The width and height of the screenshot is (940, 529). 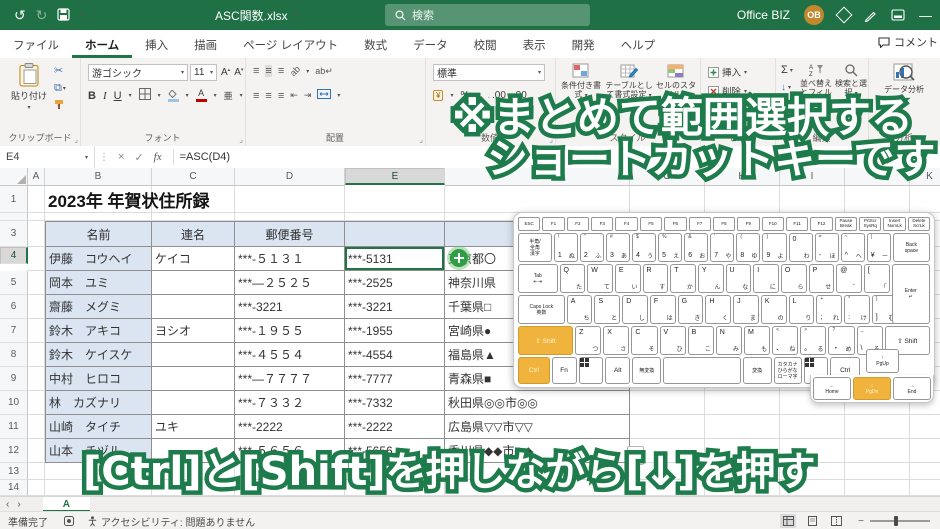 What do you see at coordinates (18, 504) in the screenshot?
I see `sheet-nav-right-icon: ›` at bounding box center [18, 504].